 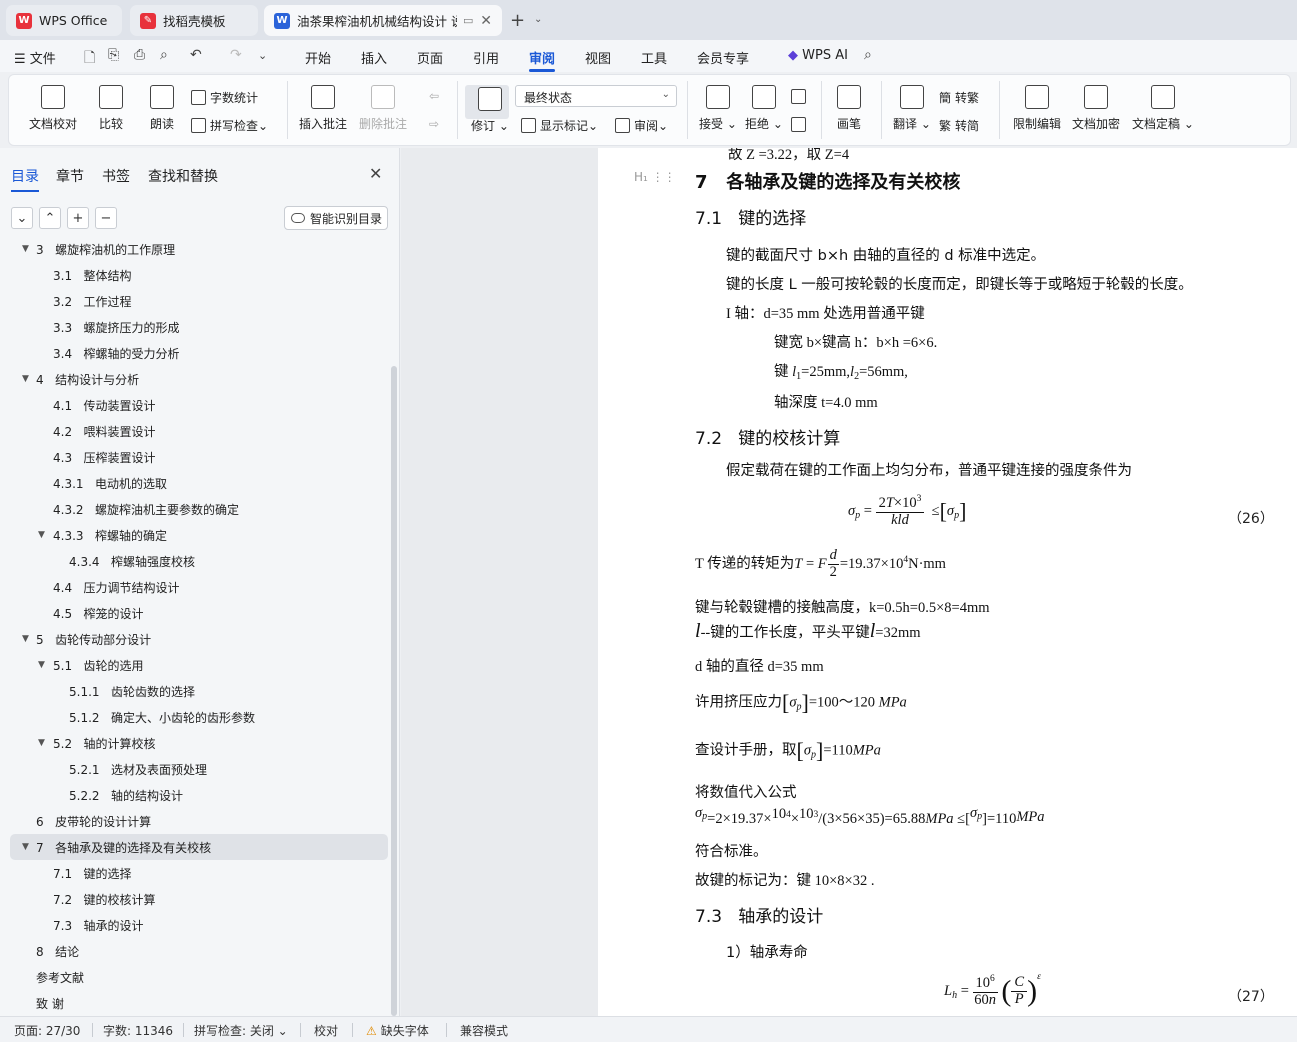 I want to click on word-count-button: 字数统计, so click(x=224, y=97).